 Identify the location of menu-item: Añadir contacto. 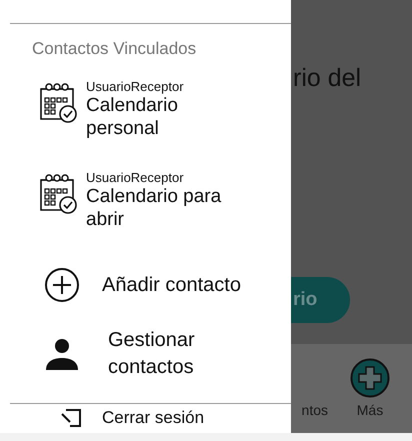
(167, 285).